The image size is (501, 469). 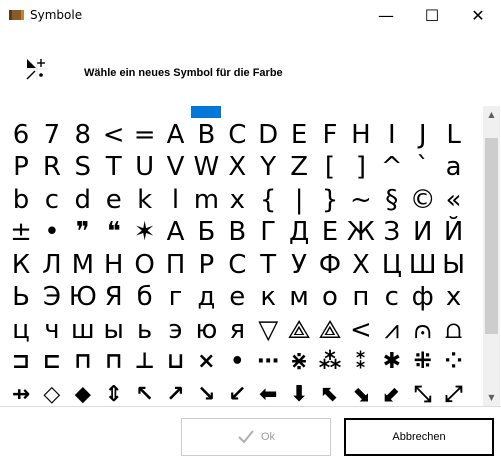 I want to click on symbol-cell: k, so click(x=145, y=200).